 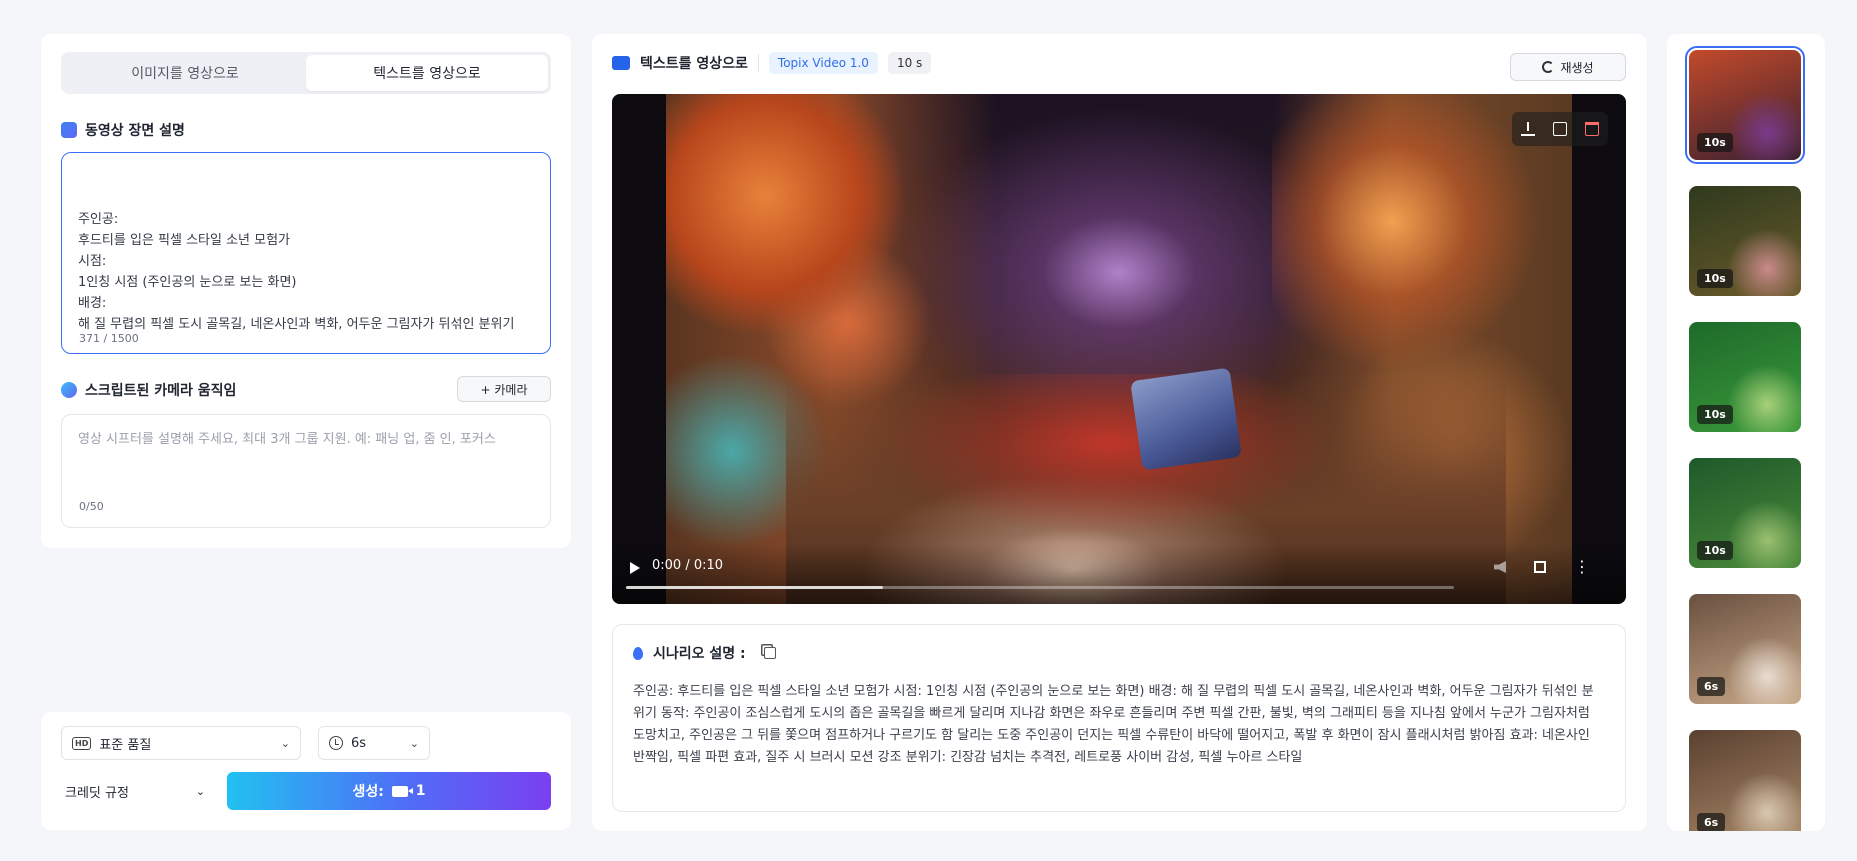 I want to click on generate-label: 생성:, so click(x=368, y=792).